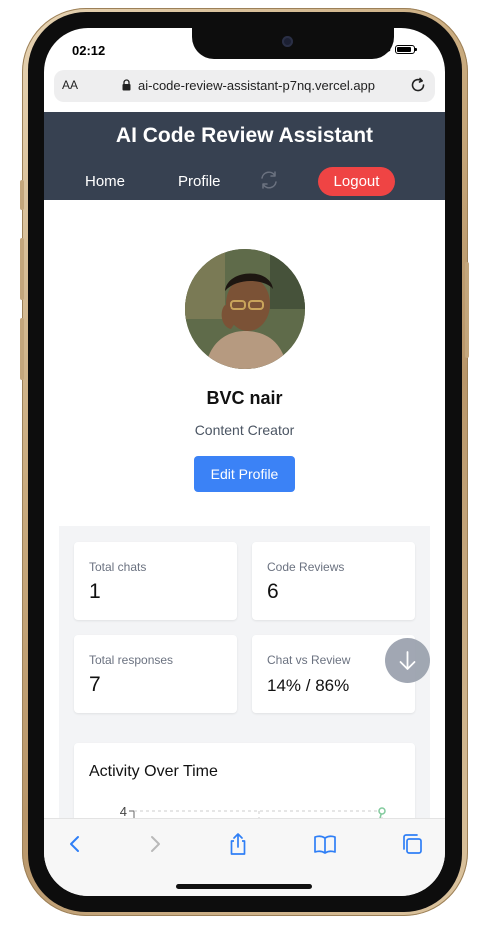 The height and width of the screenshot is (926, 484). Describe the element at coordinates (256, 85) in the screenshot. I see `url-text: ai-code-review-assistant-p7nq.vercel.app` at that location.